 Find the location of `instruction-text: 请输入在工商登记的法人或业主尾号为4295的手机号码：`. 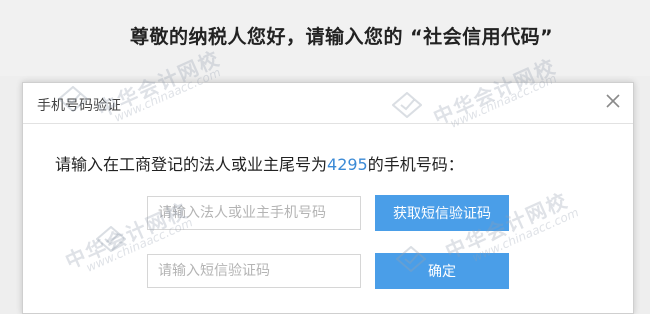

instruction-text: 请输入在工商登记的法人或业主尾号为4295的手机号码： is located at coordinates (259, 163).